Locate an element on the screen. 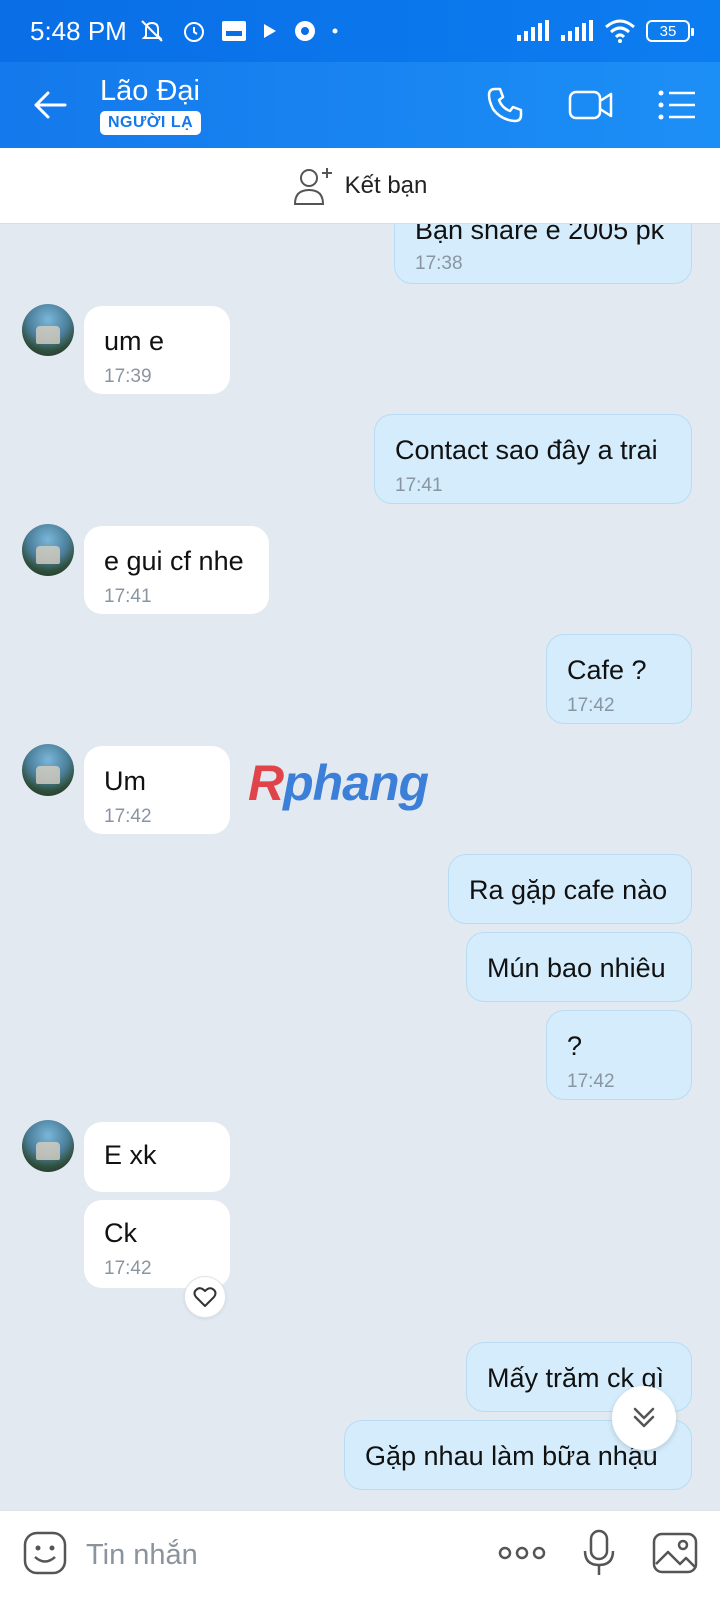  message-text: E xk is located at coordinates (130, 1155).